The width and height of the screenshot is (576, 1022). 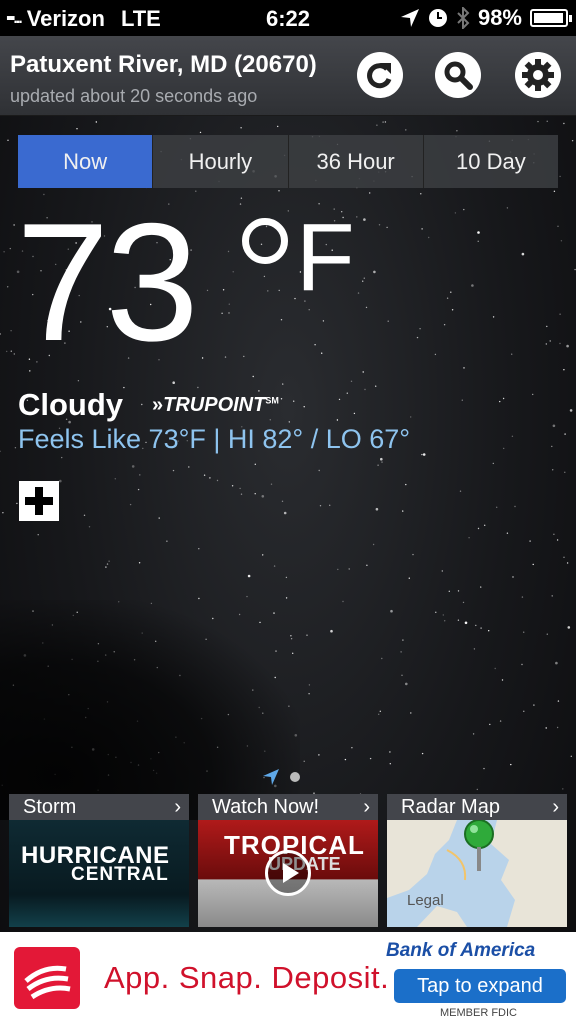 What do you see at coordinates (479, 845) in the screenshot?
I see `map-pin-icon` at bounding box center [479, 845].